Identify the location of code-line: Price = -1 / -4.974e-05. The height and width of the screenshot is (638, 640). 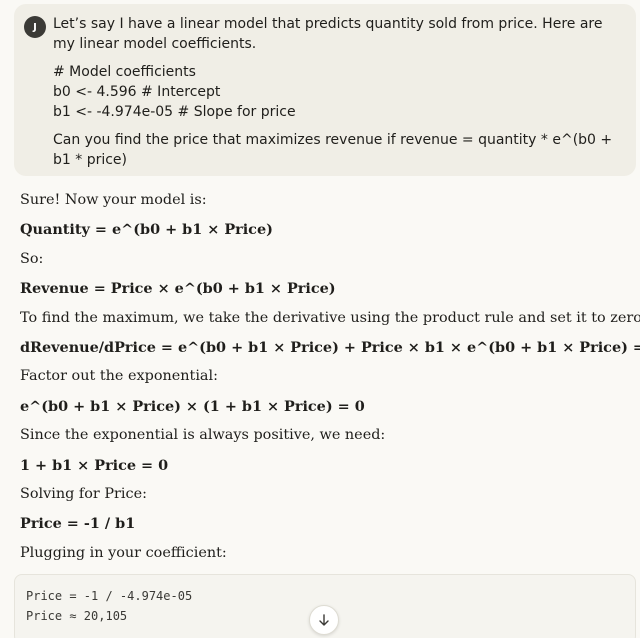
(109, 596).